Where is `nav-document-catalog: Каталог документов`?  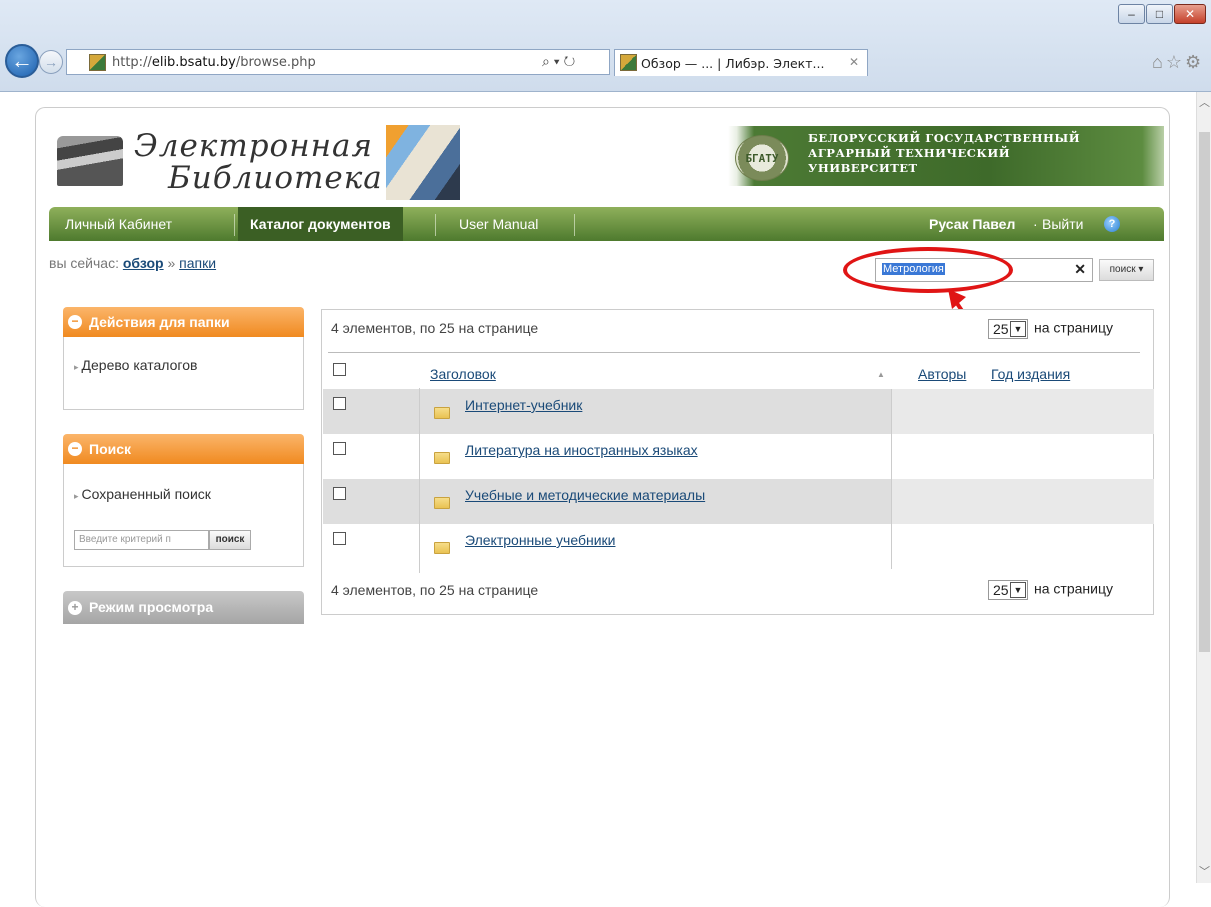
nav-document-catalog: Каталог документов is located at coordinates (320, 224).